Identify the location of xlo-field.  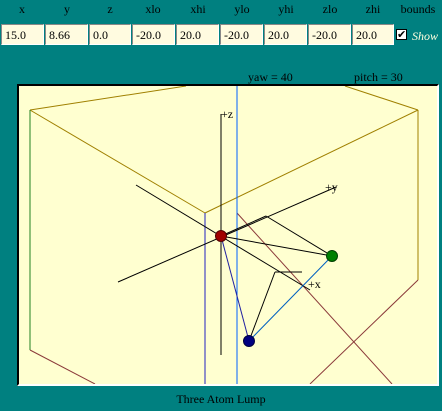
(153, 34).